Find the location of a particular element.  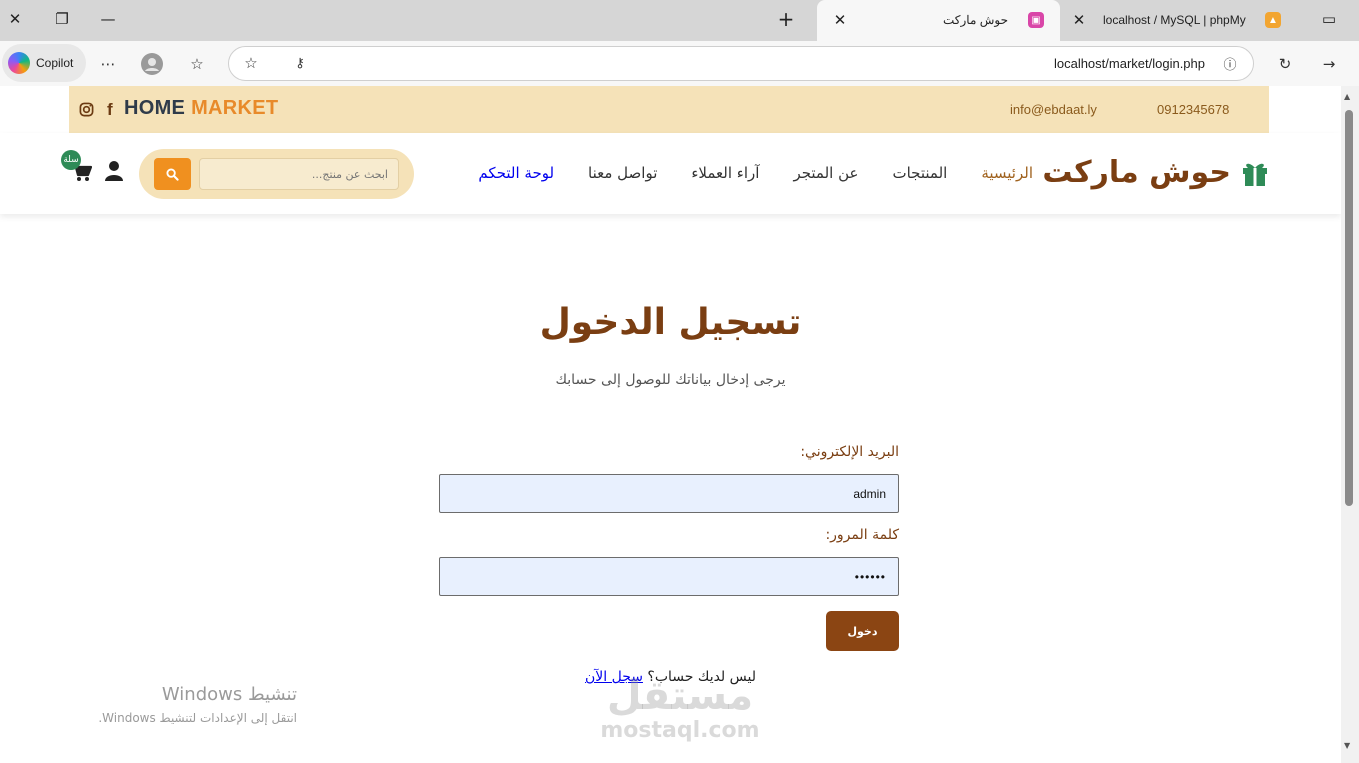

brand-primary: HOME is located at coordinates (155, 108).